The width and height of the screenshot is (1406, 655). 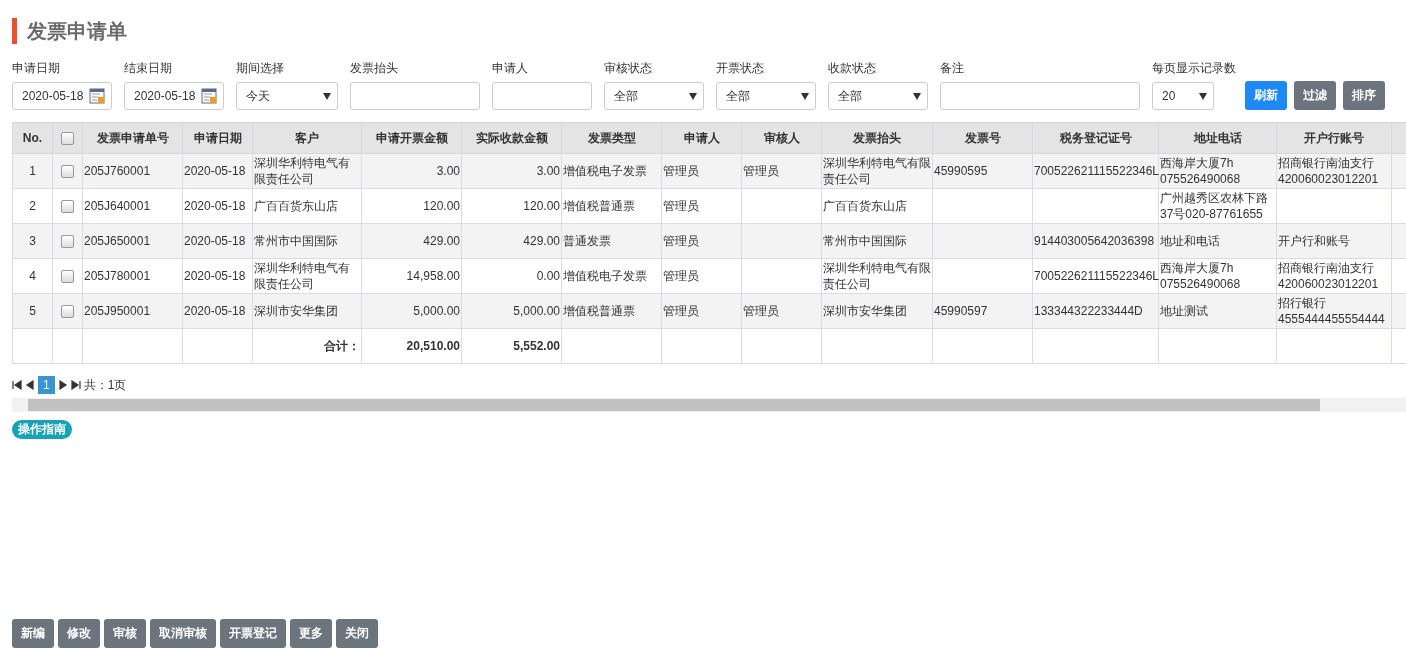 I want to click on table-cell: 120.00, so click(x=411, y=206).